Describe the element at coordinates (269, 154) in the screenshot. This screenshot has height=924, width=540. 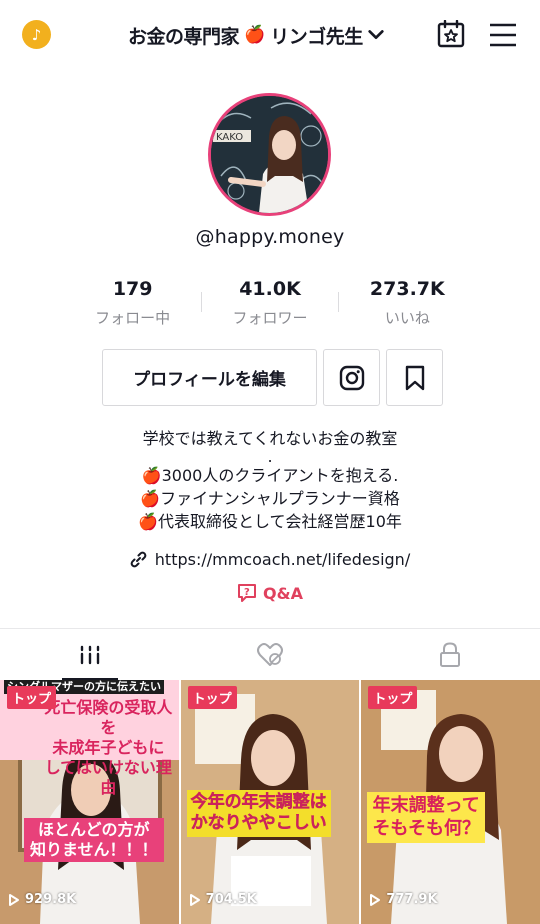
I see `profile-avatar: KAKO` at that location.